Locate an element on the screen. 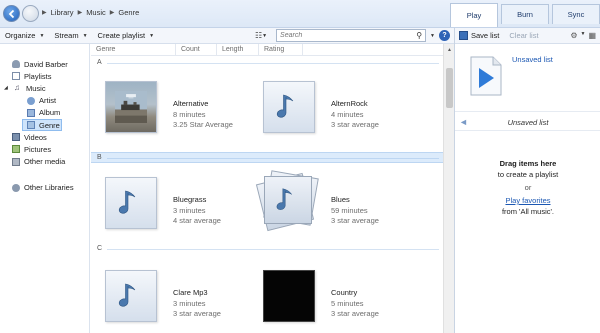  sidebar-item-pictures: Pictures is located at coordinates (44, 149).